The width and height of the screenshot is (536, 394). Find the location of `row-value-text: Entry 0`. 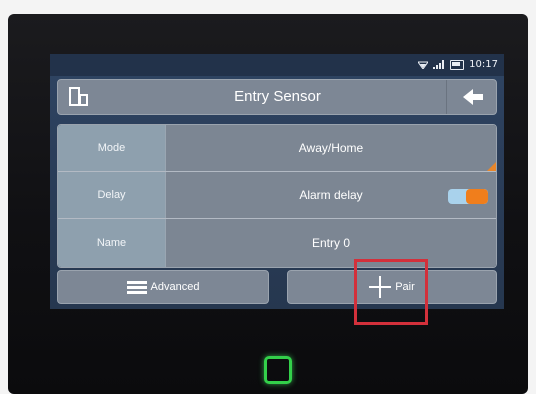

row-value-text: Entry 0 is located at coordinates (330, 243).